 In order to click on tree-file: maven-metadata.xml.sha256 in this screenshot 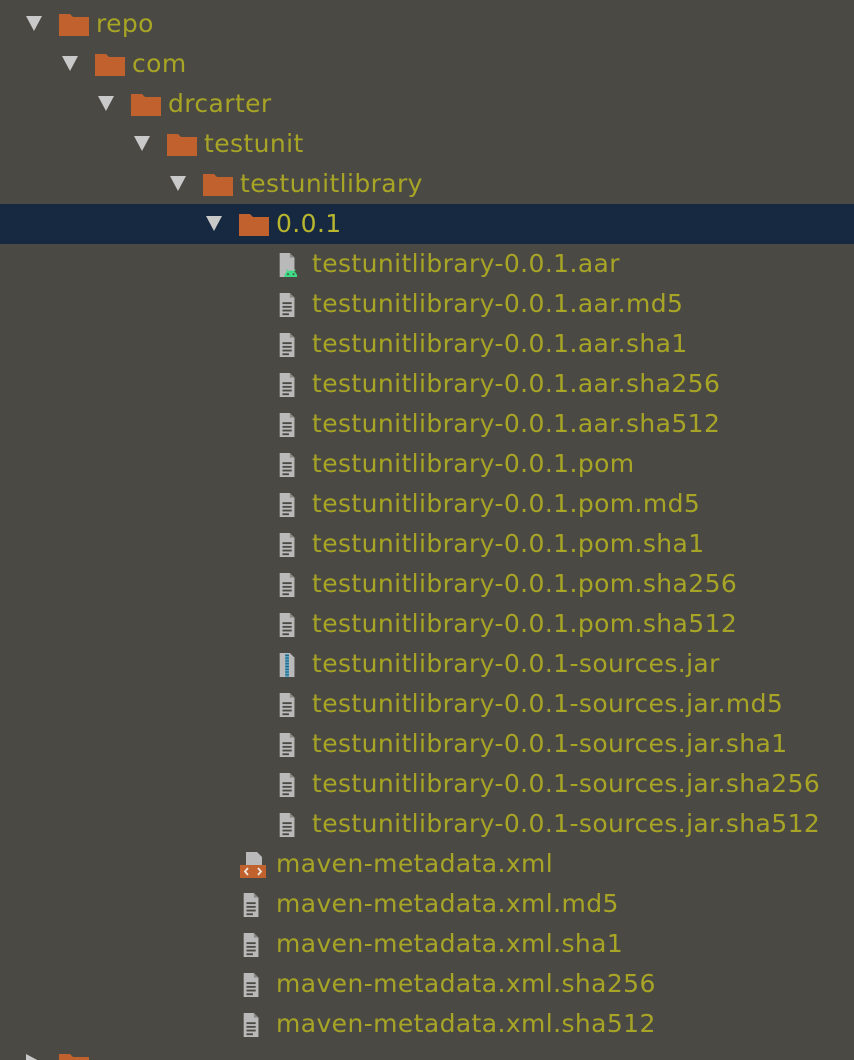, I will do `click(427, 984)`.